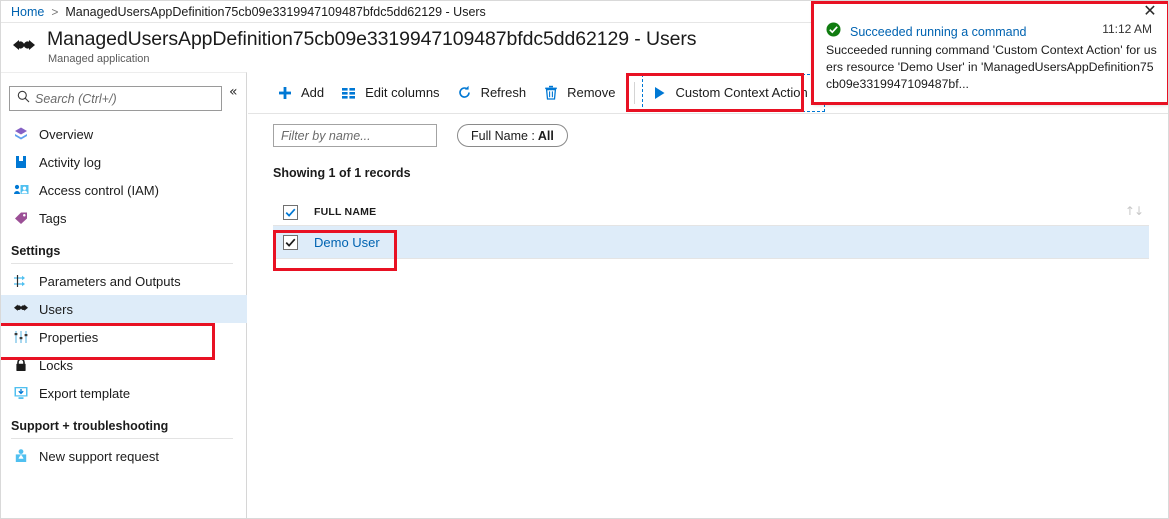 The image size is (1169, 519). Describe the element at coordinates (551, 93) in the screenshot. I see `trash-icon` at that location.